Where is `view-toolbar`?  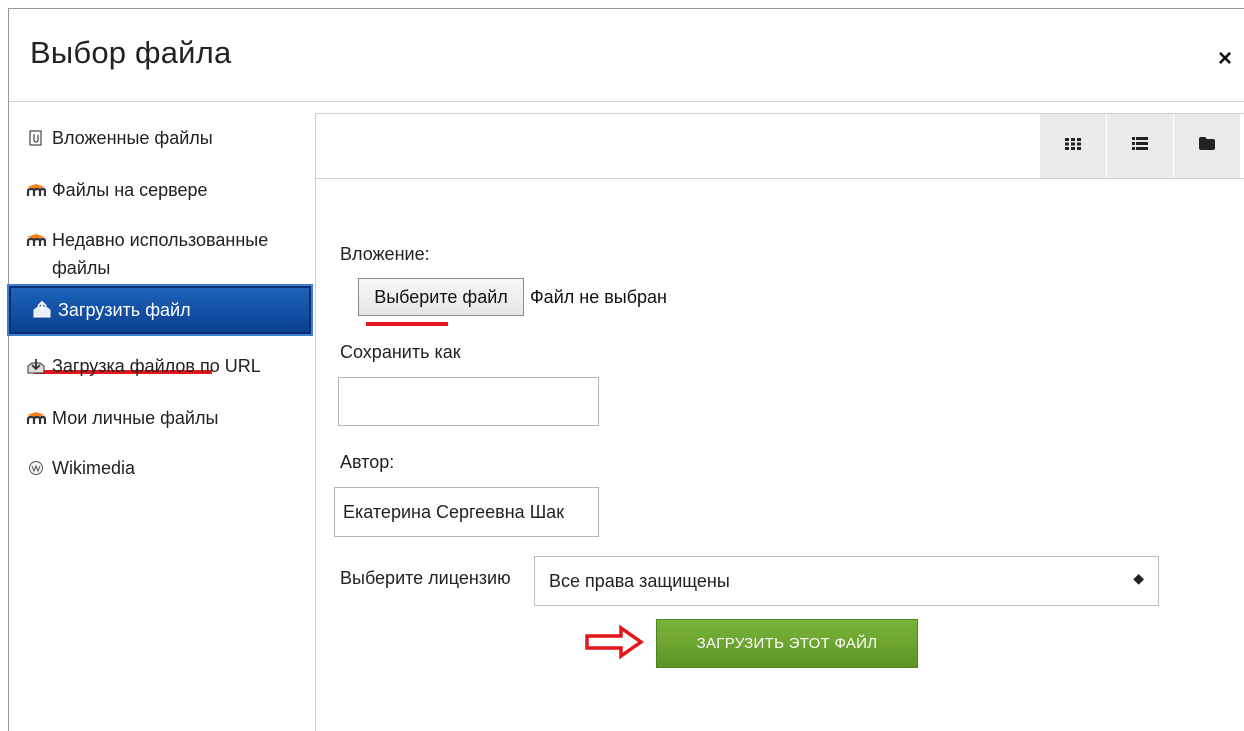
view-toolbar is located at coordinates (780, 146).